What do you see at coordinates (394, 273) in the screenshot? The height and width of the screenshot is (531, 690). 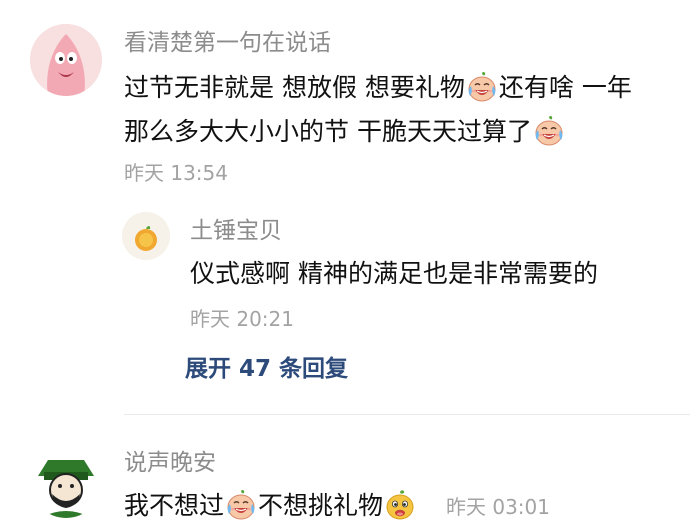 I see `reply-1-text: 仪式感啊 精神的满足也是非常需要的` at bounding box center [394, 273].